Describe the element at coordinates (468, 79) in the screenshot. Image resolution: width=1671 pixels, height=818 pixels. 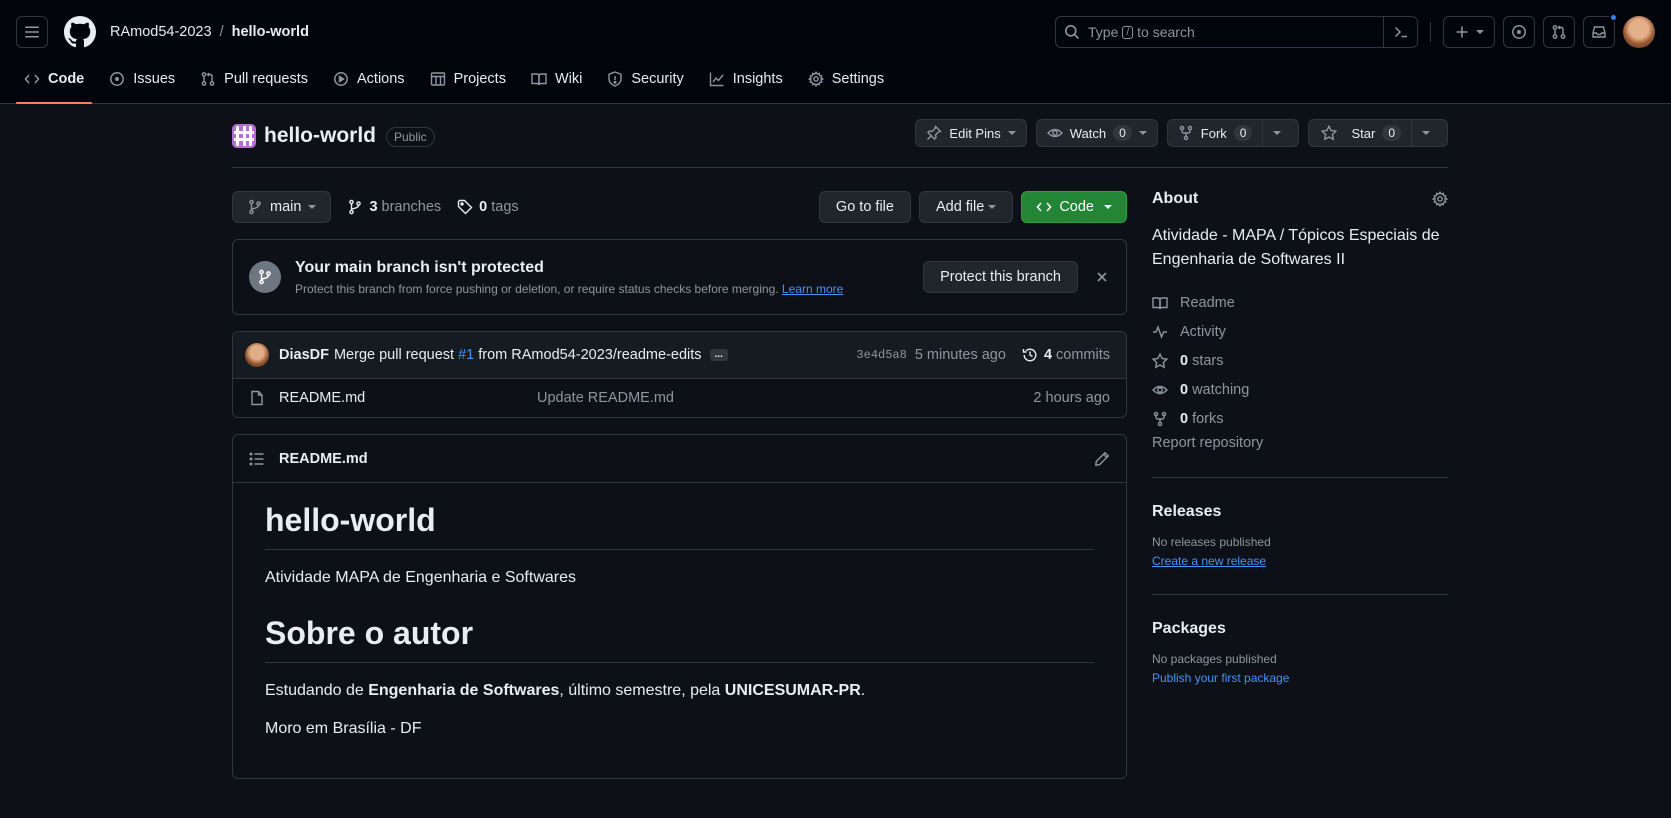
I see `tab-projects: Projects` at that location.